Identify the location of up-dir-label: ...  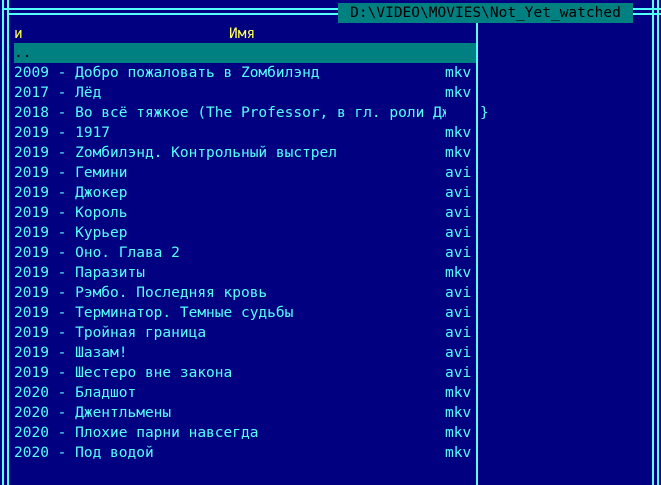
(23, 53).